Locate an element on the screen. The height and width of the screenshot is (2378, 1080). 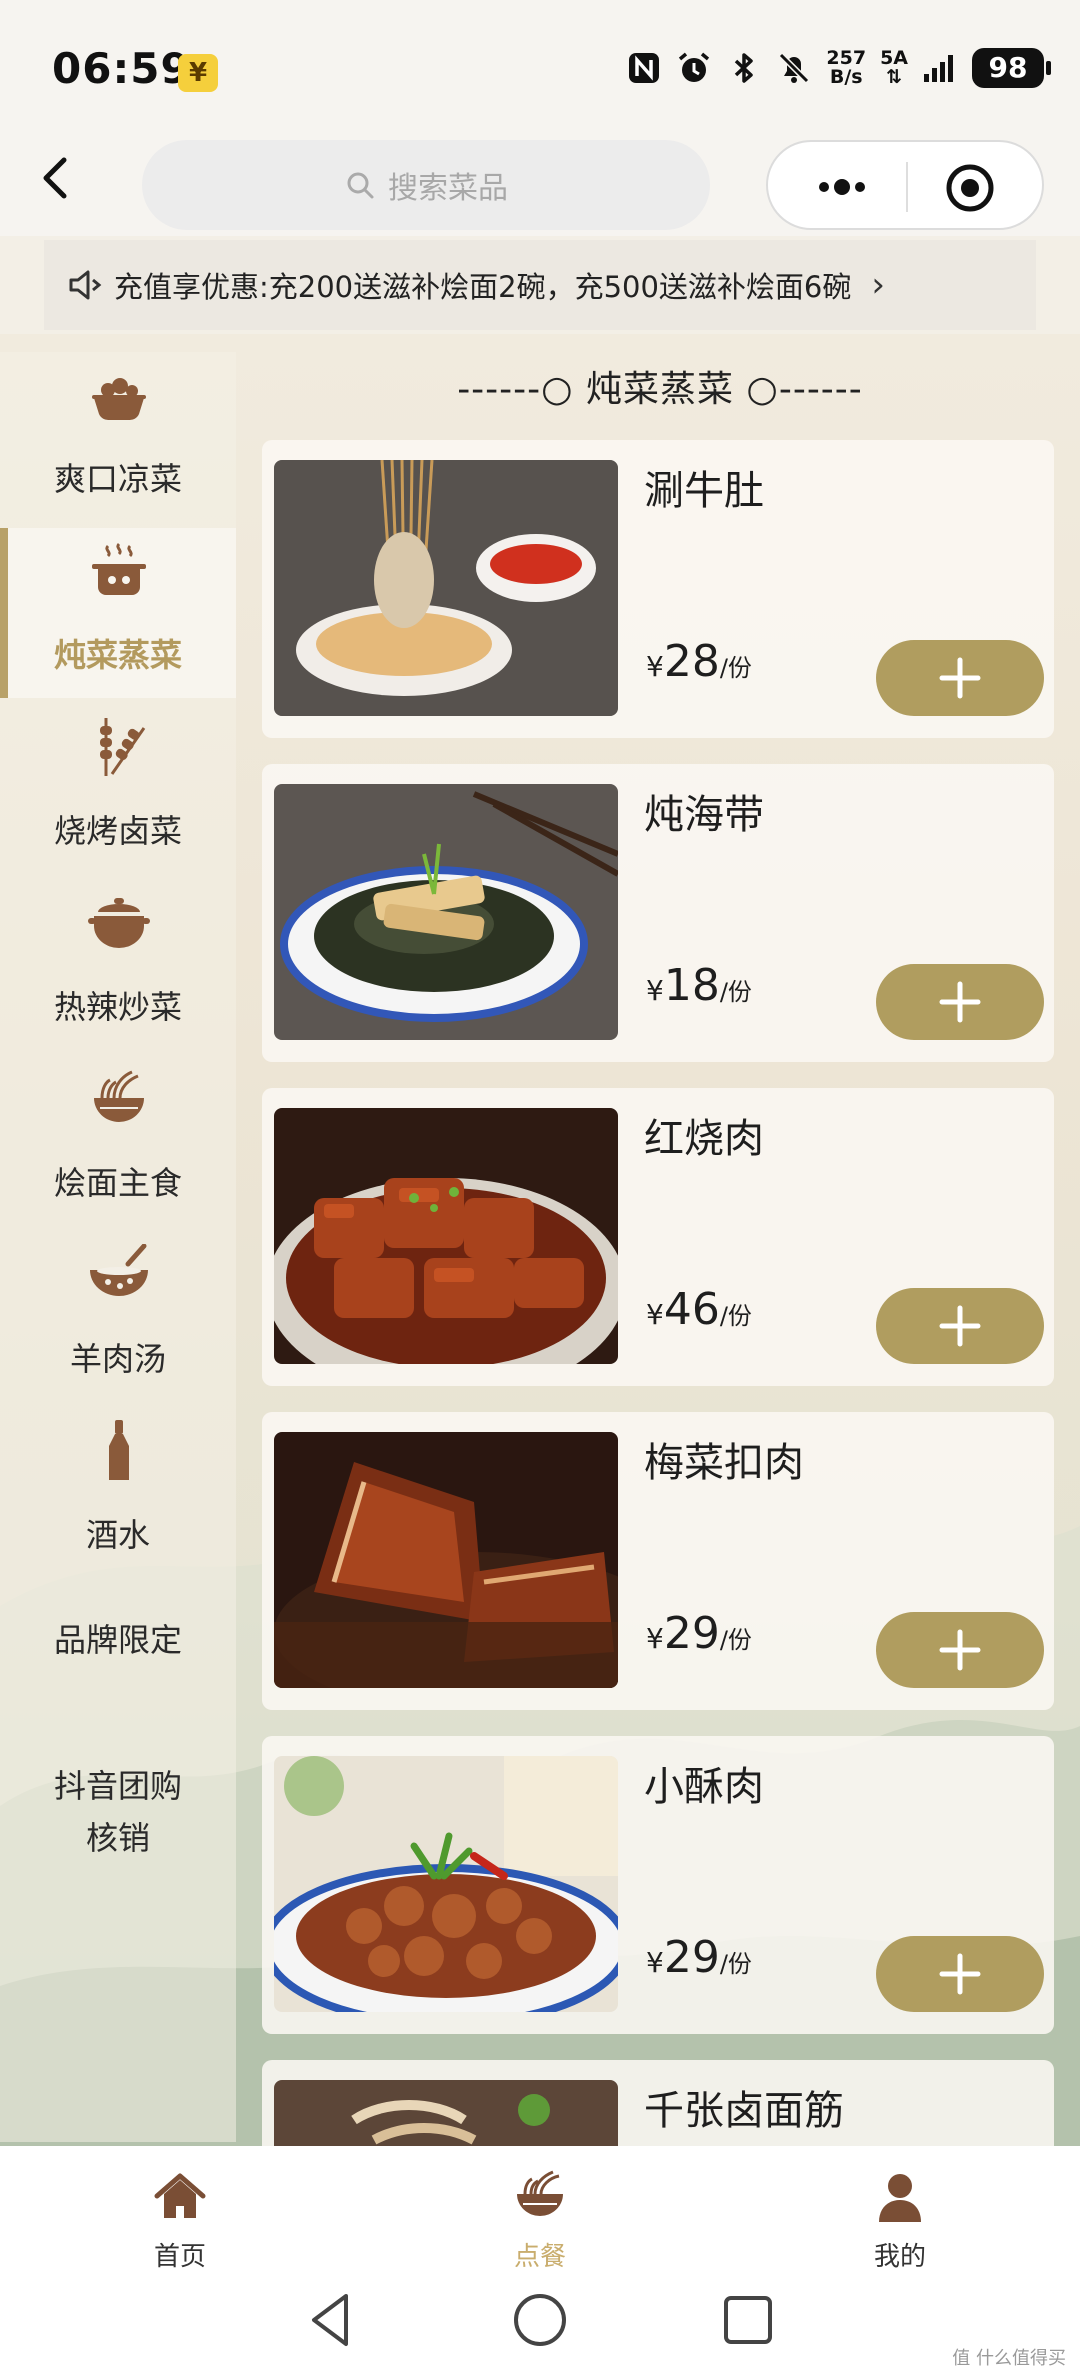
back-arrow-icon is located at coordinates (56, 178).